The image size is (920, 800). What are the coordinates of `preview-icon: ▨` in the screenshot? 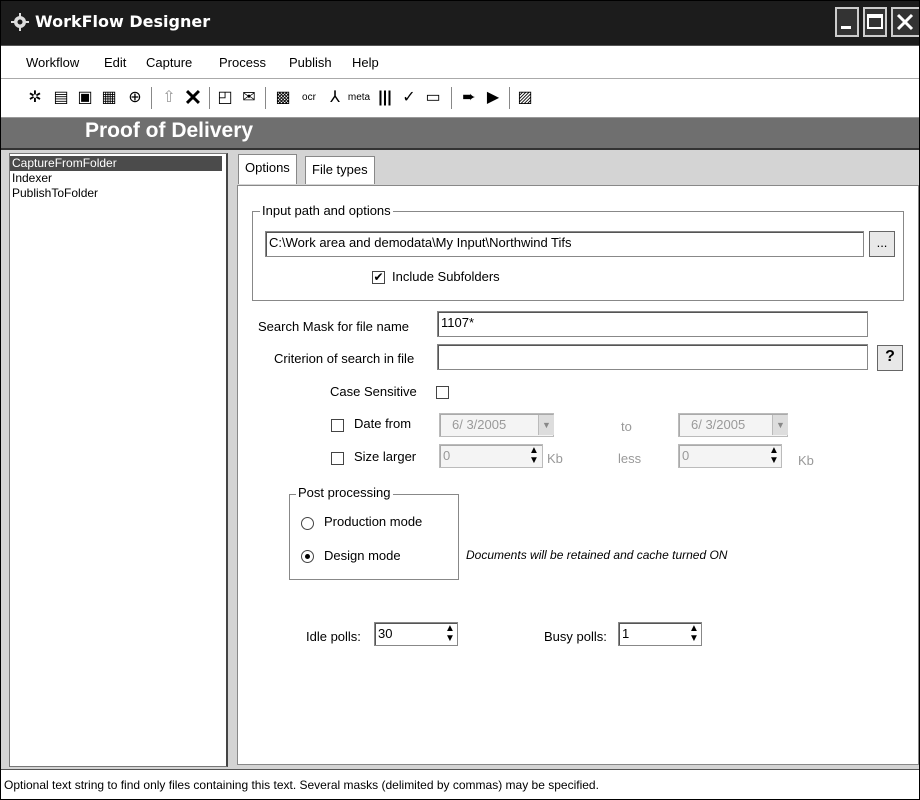 It's located at (525, 98).